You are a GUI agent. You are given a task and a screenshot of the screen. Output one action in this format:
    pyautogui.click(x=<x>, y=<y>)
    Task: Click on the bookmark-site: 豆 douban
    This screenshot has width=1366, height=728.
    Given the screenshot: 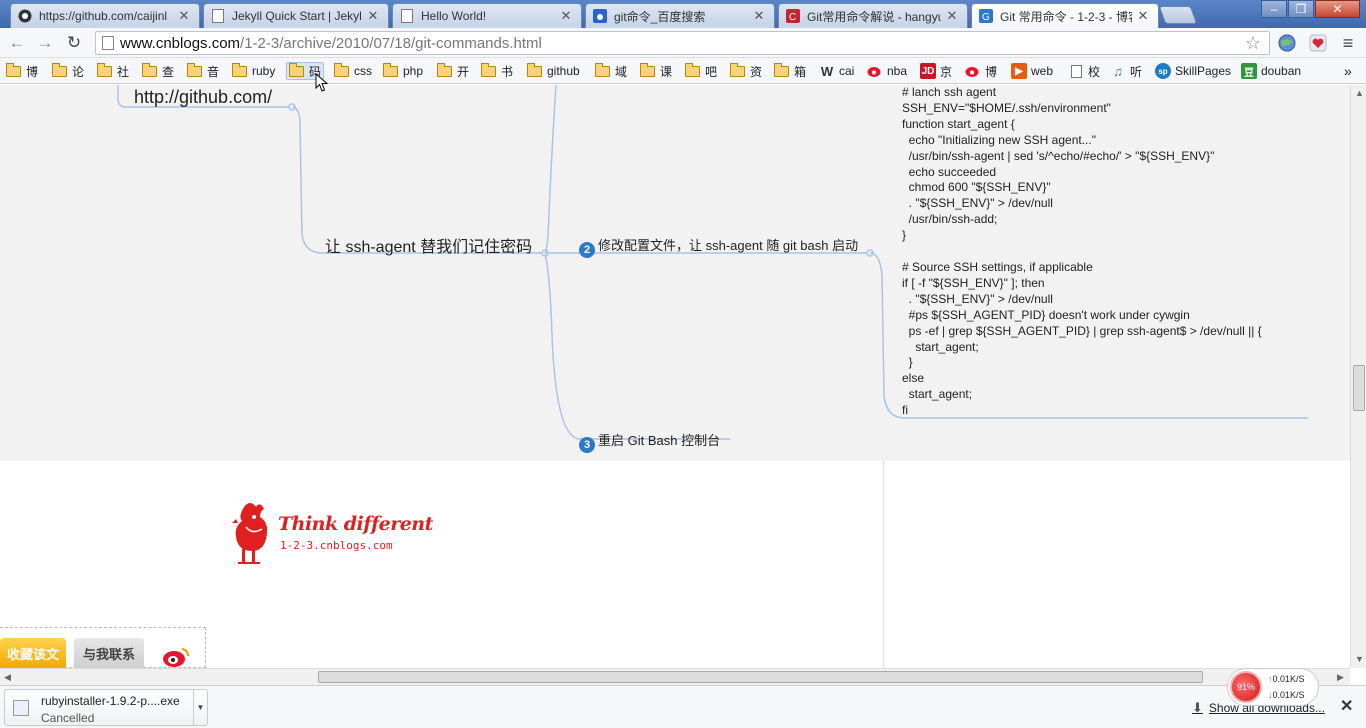 What is the action you would take?
    pyautogui.click(x=1271, y=71)
    